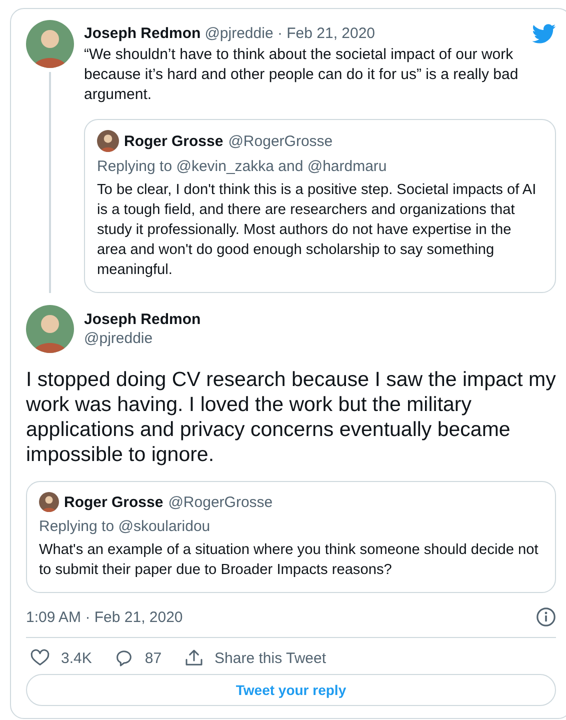 The height and width of the screenshot is (720, 566). What do you see at coordinates (291, 537) in the screenshot?
I see `quoted-tweet: Roger Grosse @RogerGrosse Replying to @skoularidou What's an example of a situation where you think someone should decide not to submit their paper due to Broader Impacts reasons?` at bounding box center [291, 537].